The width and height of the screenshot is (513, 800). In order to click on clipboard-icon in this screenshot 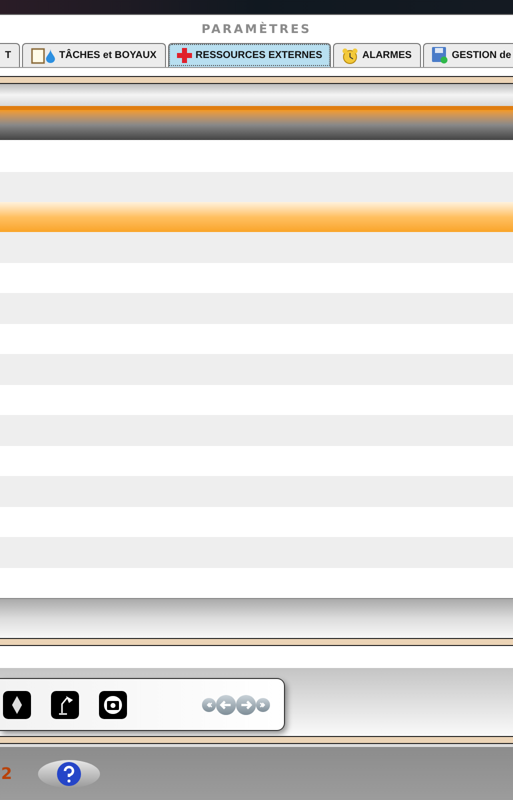, I will do `click(38, 56)`.